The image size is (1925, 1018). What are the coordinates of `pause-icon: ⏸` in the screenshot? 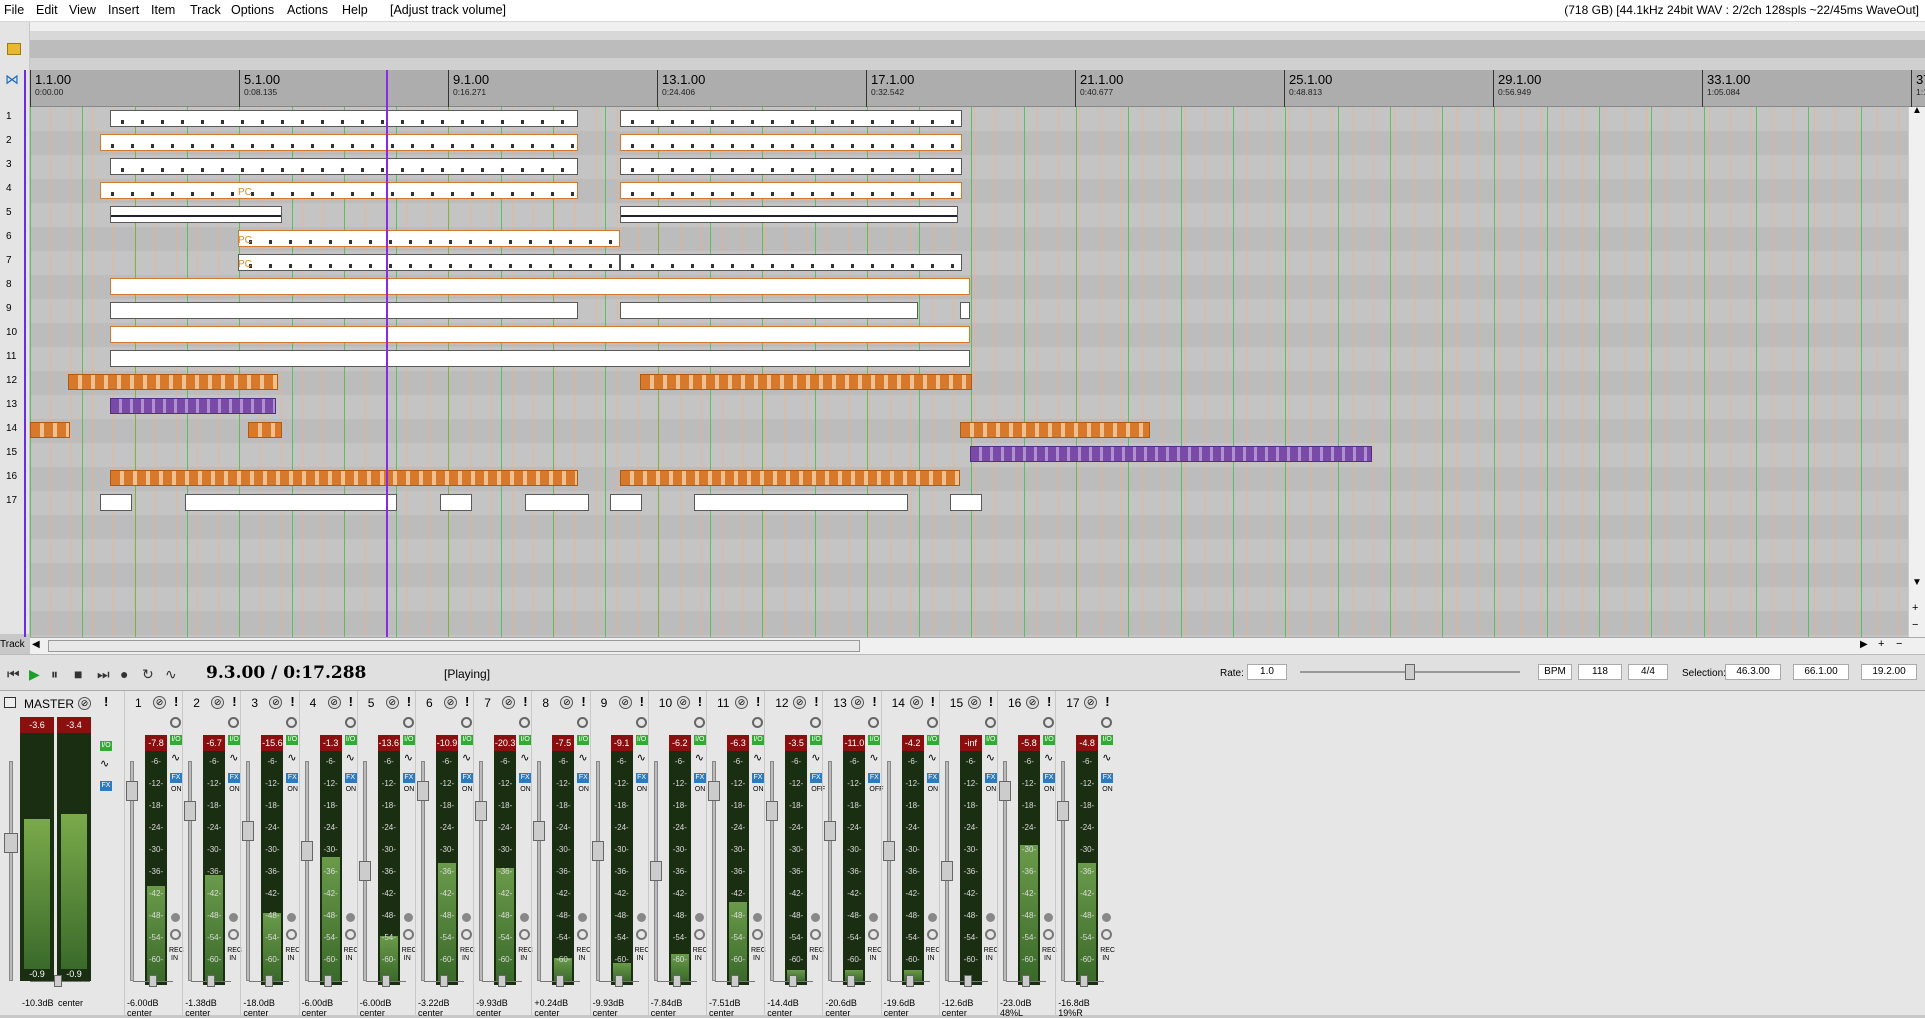 It's located at (54, 674).